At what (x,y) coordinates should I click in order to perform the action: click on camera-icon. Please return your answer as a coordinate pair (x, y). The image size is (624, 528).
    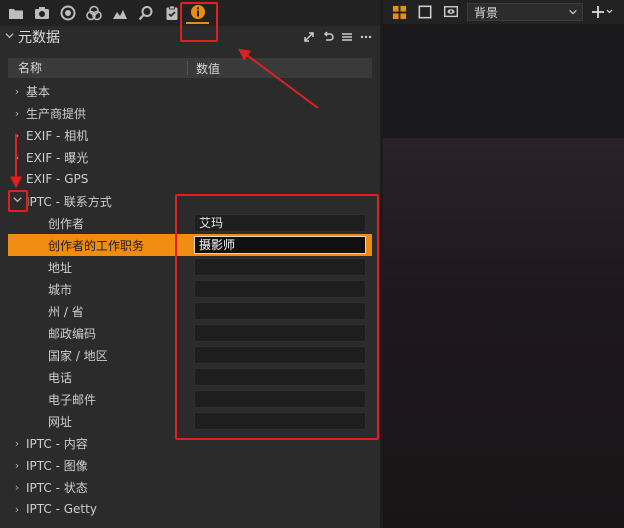
    Looking at the image, I should click on (41, 13).